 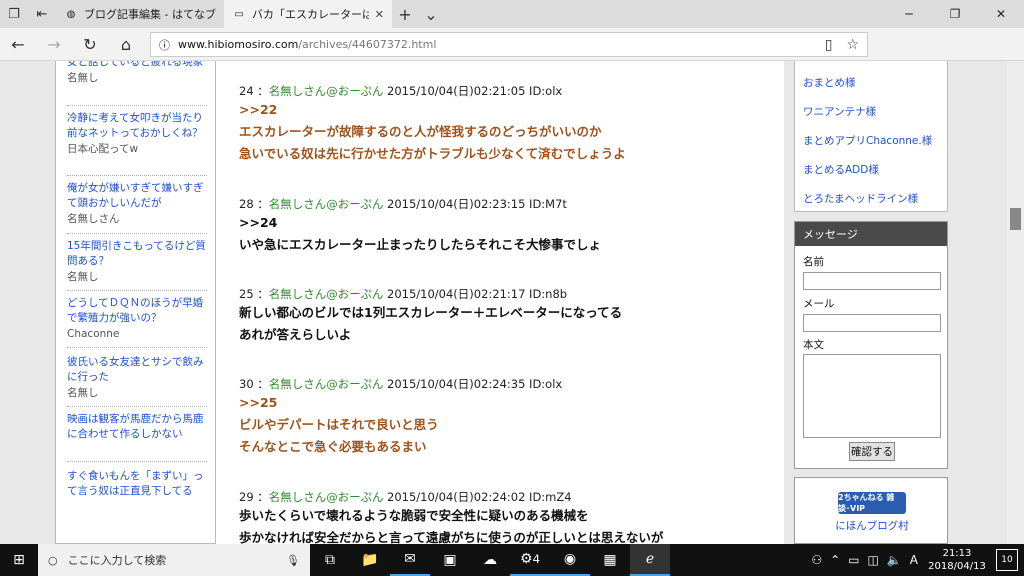 I want to click on article-link: 映画は観客が馬鹿だから馬鹿に合わせて作るしかない, so click(x=137, y=427).